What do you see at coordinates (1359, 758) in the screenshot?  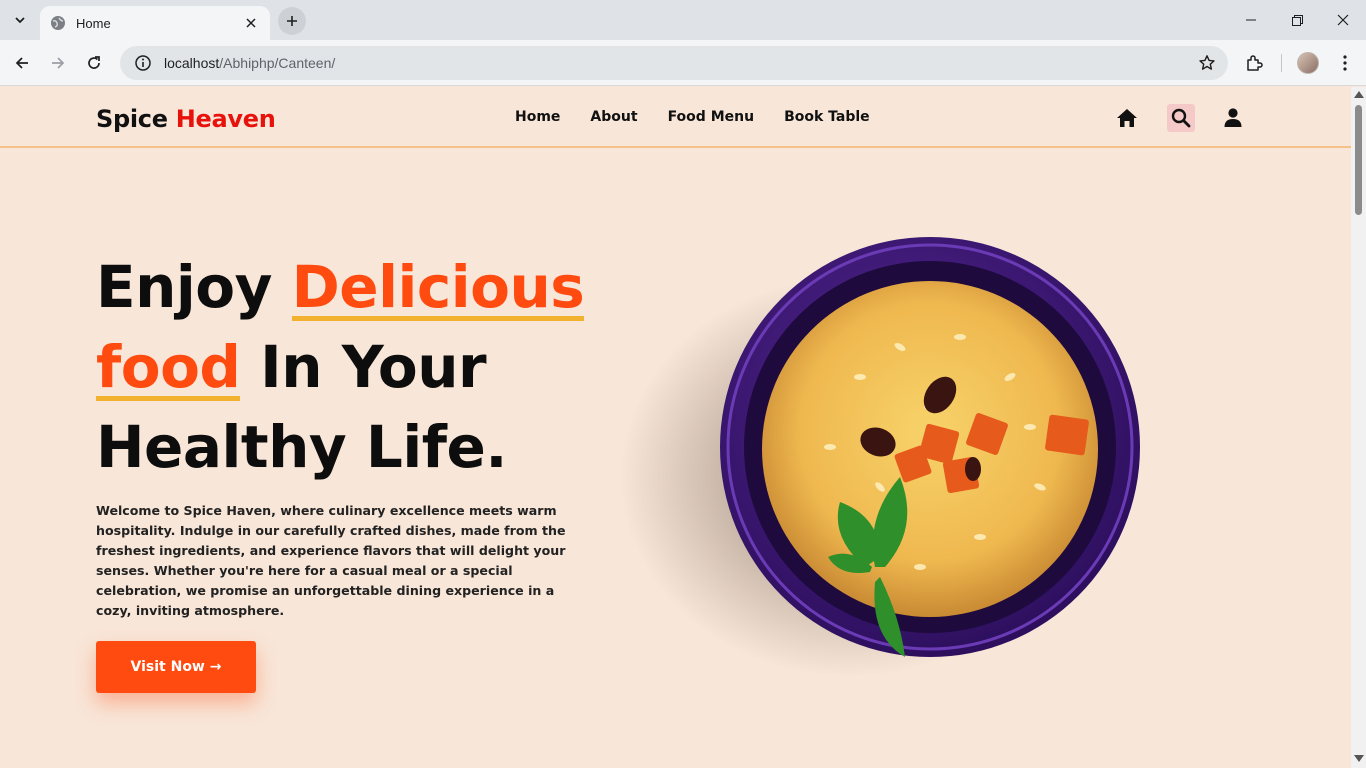 I see `scroll-down-arrow-icon` at bounding box center [1359, 758].